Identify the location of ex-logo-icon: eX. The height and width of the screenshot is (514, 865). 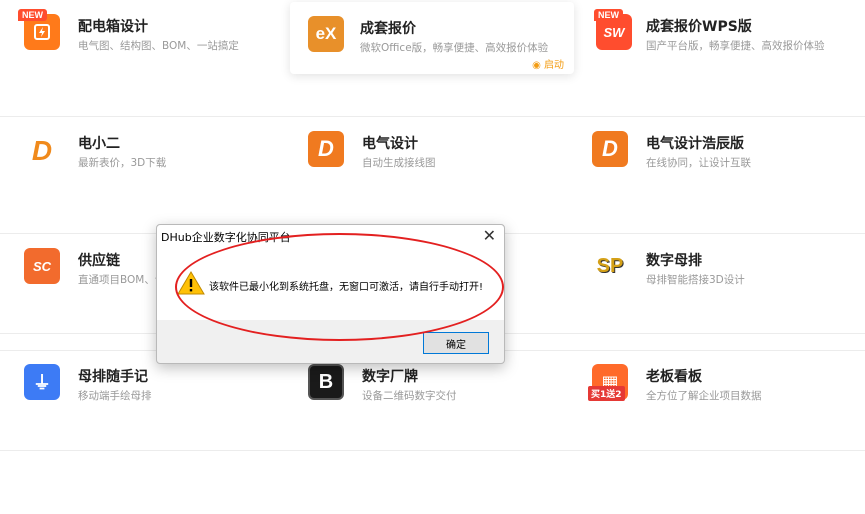
(326, 34).